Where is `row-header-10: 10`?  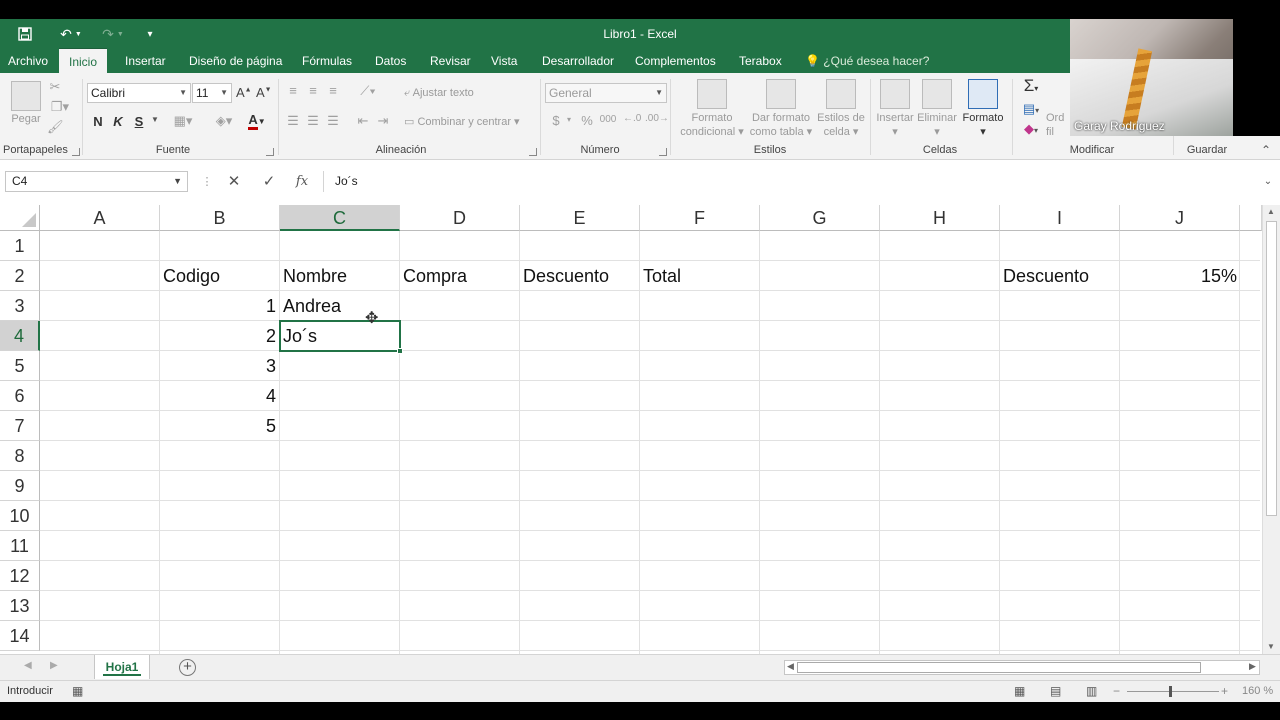 row-header-10: 10 is located at coordinates (20, 516).